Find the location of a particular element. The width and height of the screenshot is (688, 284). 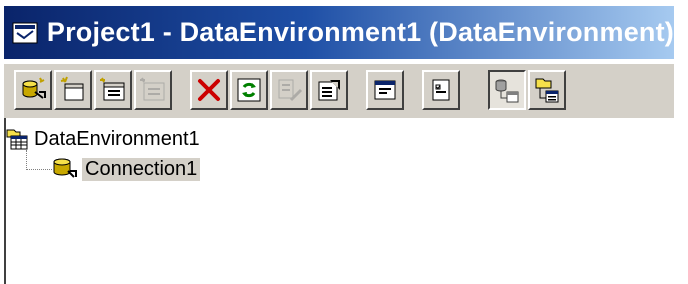

design-icon is located at coordinates (289, 90).